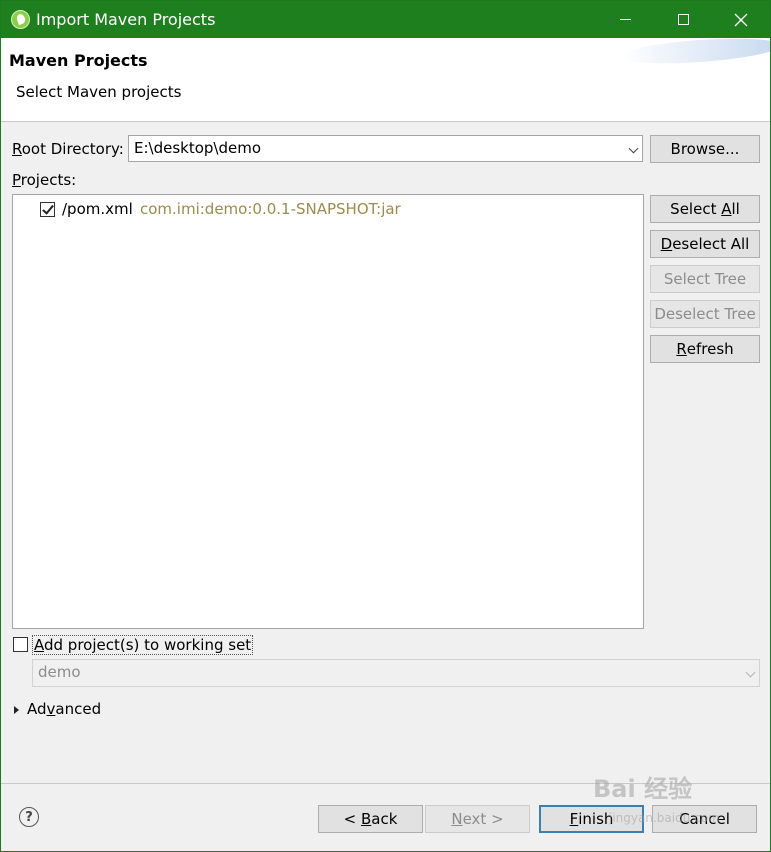 The height and width of the screenshot is (852, 771). I want to click on title-bar: Import Maven Projects, so click(385, 19).